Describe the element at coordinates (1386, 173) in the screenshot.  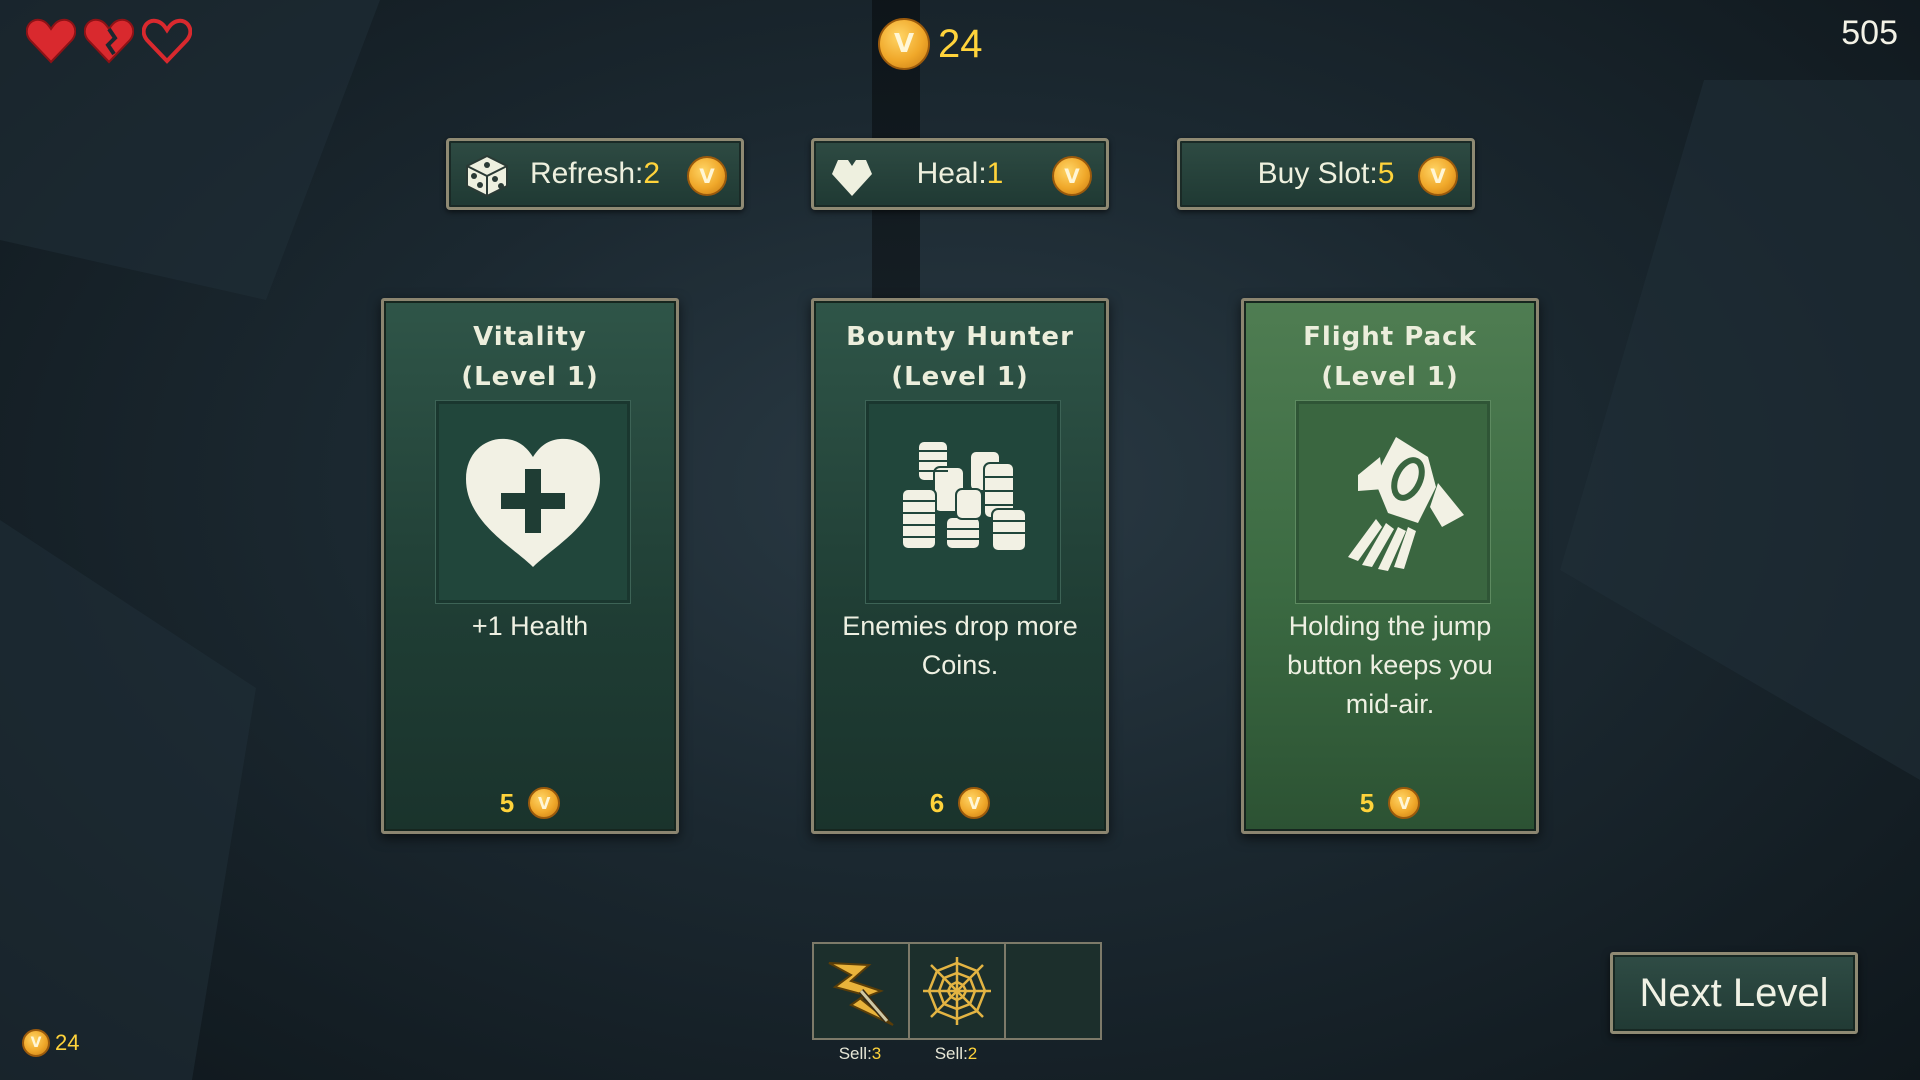
I see `buy-slot-cost: 5` at that location.